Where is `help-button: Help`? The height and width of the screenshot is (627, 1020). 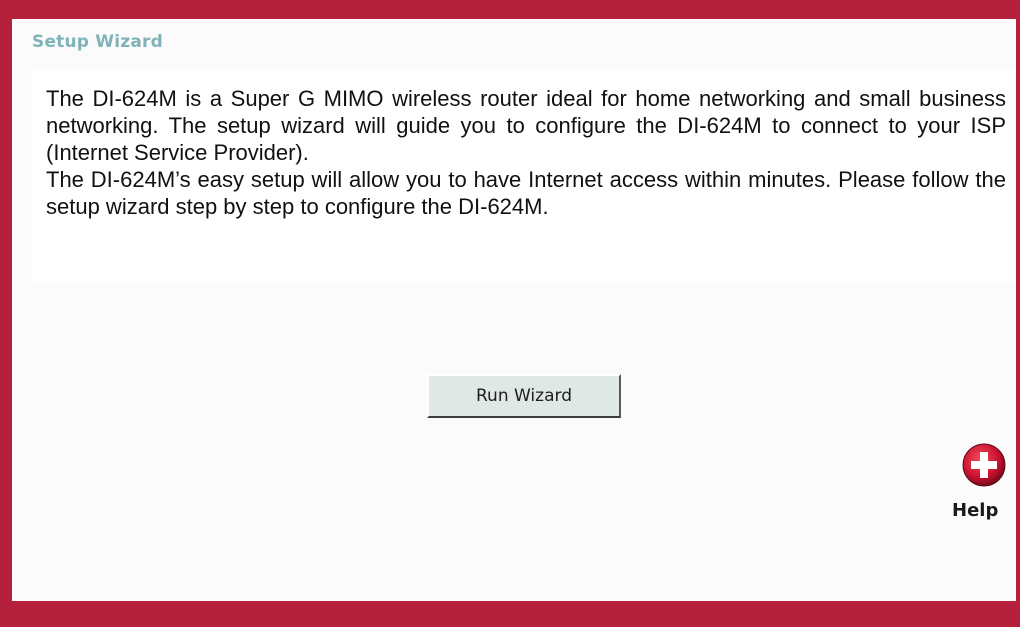 help-button: Help is located at coordinates (981, 487).